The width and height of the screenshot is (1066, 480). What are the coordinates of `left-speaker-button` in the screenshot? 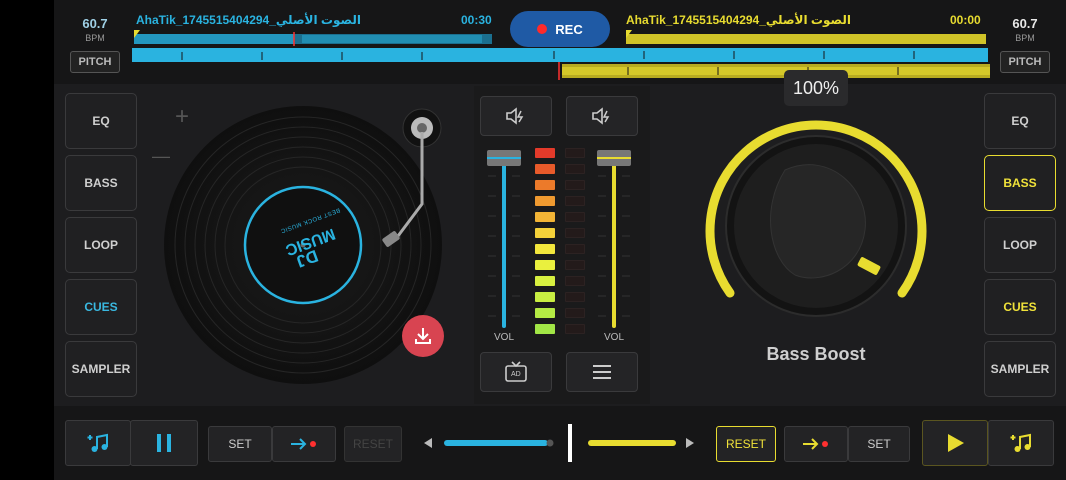 It's located at (516, 116).